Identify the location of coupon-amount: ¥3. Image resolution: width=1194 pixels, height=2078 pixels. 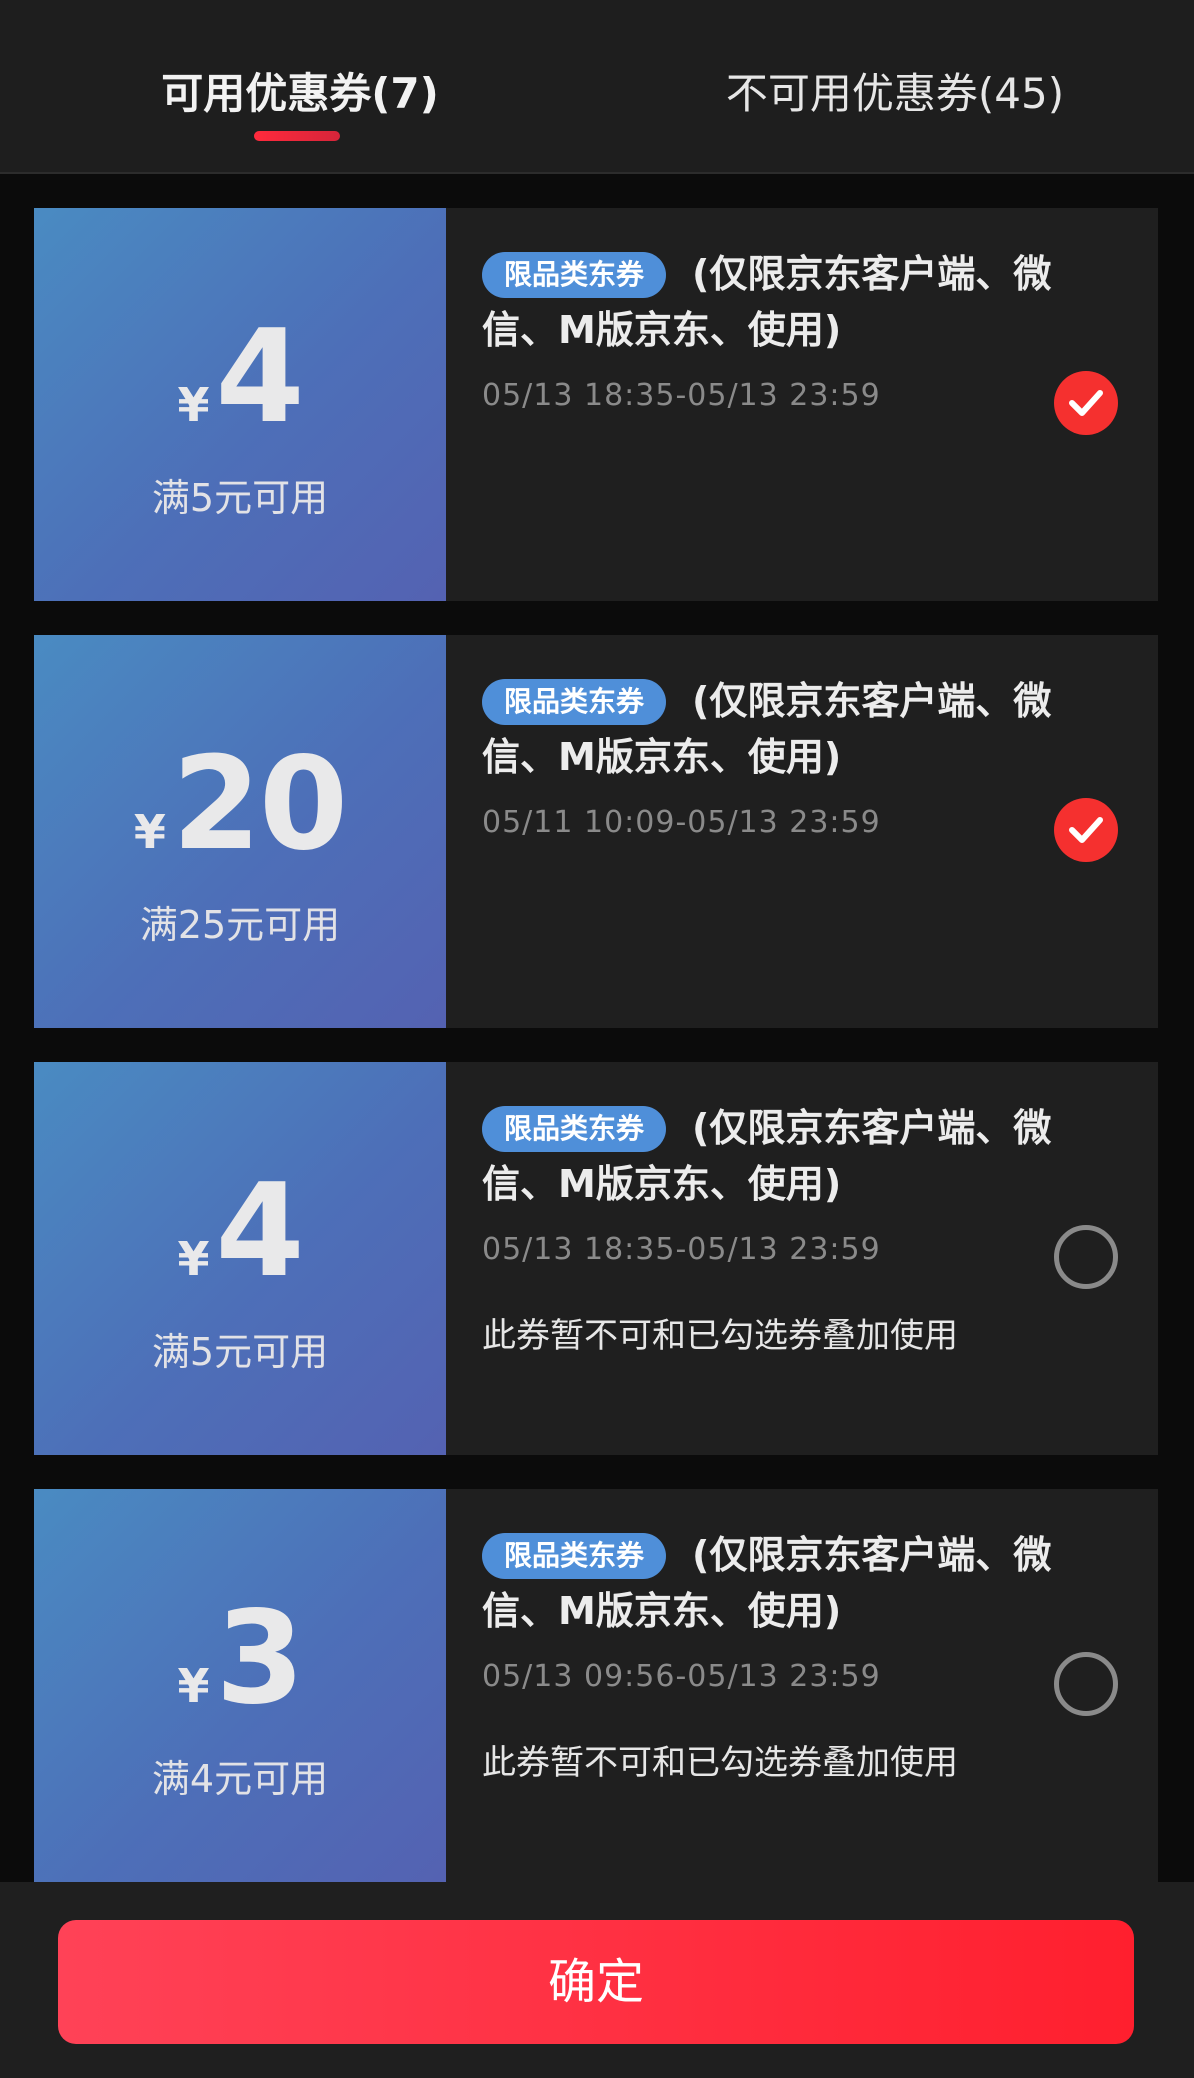
(240, 1659).